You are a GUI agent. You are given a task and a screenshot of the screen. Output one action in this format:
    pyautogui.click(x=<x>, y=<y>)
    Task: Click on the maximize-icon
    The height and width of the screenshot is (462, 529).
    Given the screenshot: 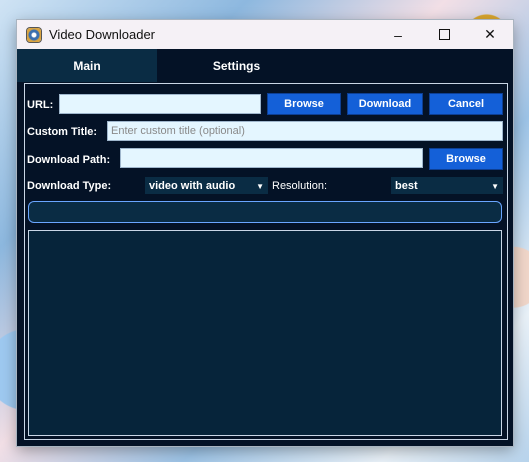 What is the action you would take?
    pyautogui.click(x=444, y=34)
    